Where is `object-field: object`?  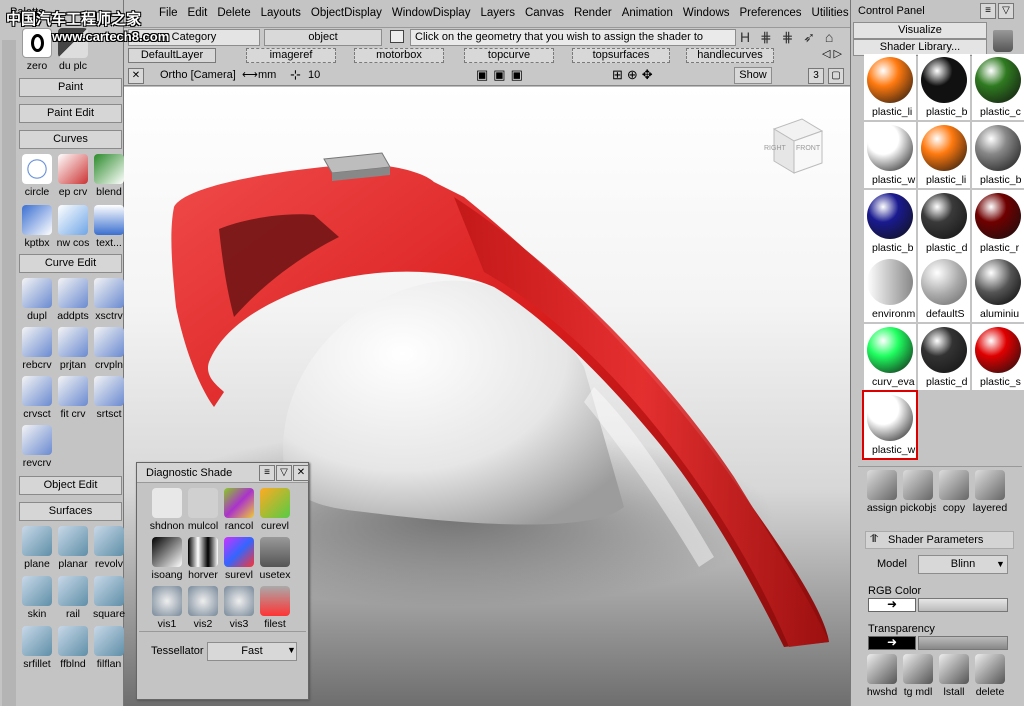
object-field: object is located at coordinates (323, 37).